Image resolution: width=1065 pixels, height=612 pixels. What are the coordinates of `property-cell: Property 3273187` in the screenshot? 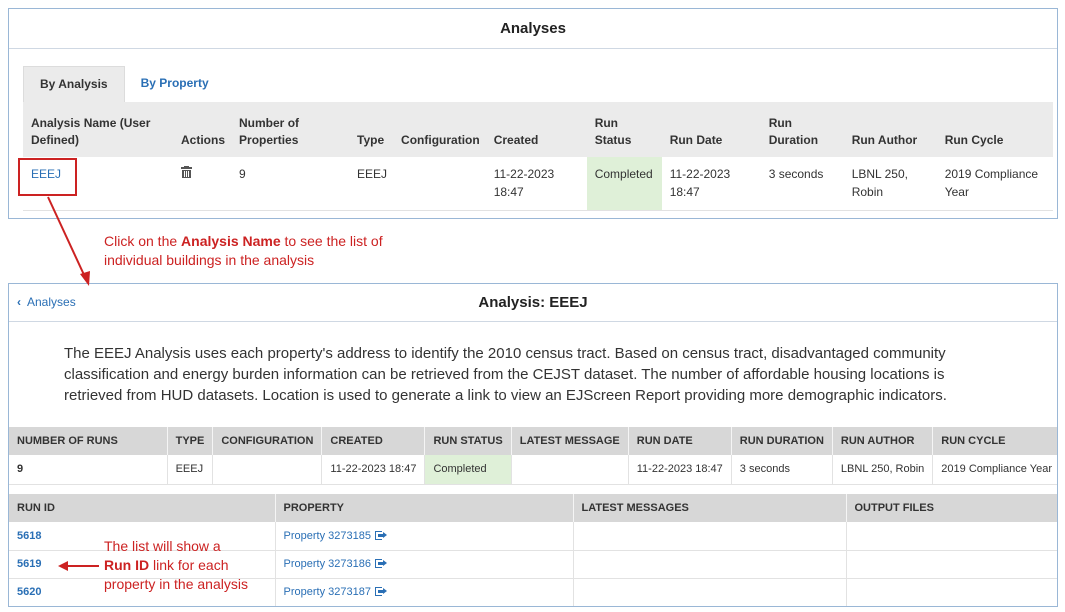 It's located at (424, 592).